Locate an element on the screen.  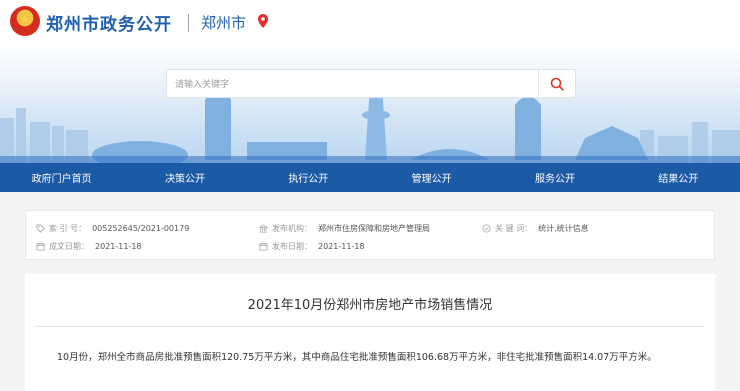
nav-execution: 执行公开 is located at coordinates (308, 177).